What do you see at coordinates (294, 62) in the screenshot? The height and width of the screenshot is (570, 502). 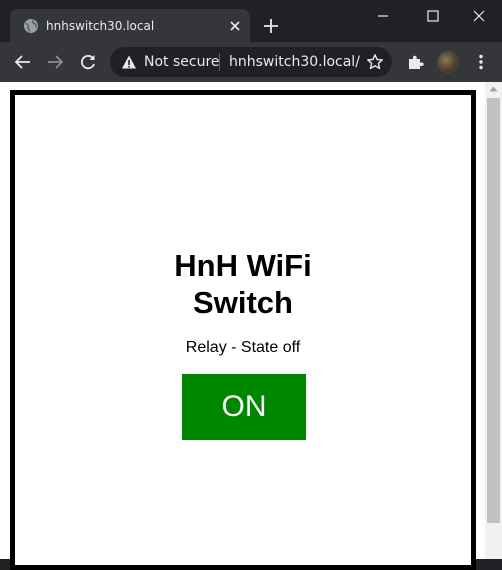 I see `url-text: hnhswitch30.local/` at bounding box center [294, 62].